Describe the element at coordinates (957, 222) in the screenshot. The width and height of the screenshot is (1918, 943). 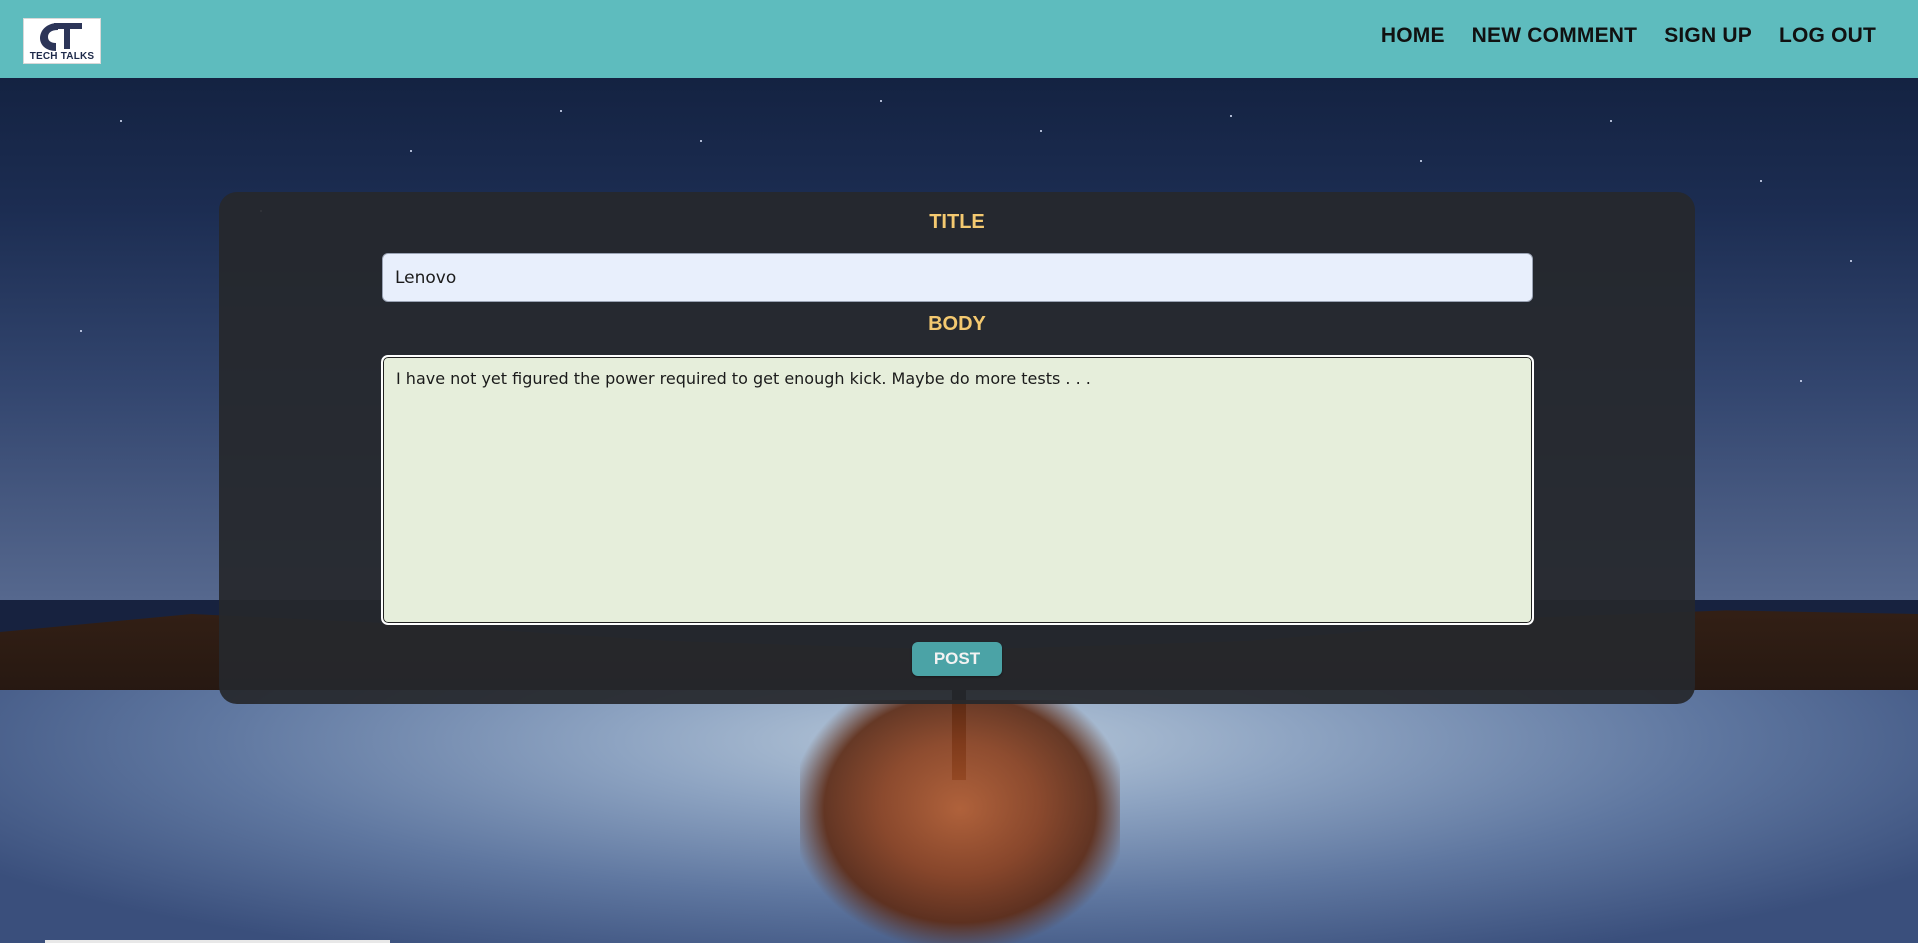
I see `title-label: TITLE` at that location.